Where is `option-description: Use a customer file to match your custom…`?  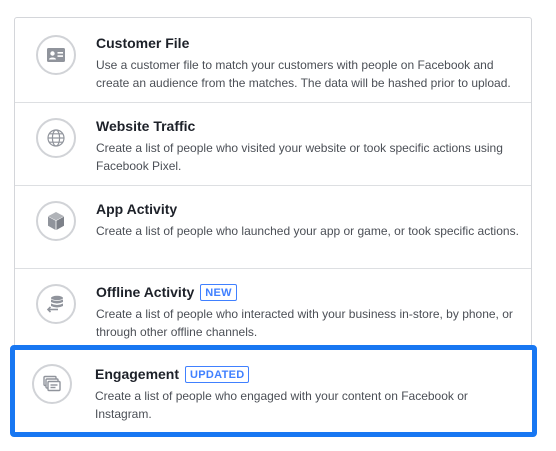 option-description: Use a customer file to match your custom… is located at coordinates (303, 74).